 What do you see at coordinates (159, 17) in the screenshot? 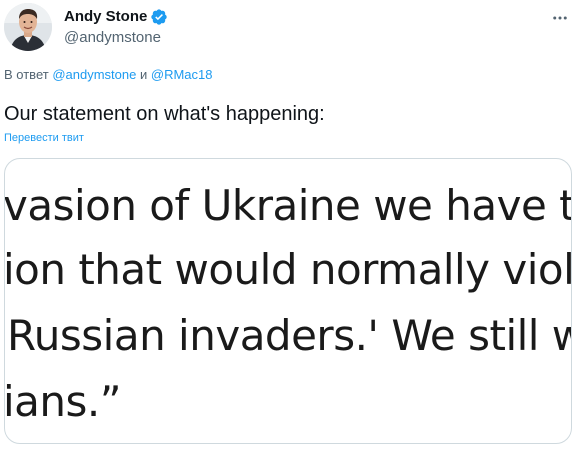
I see `verified-badge-icon` at bounding box center [159, 17].